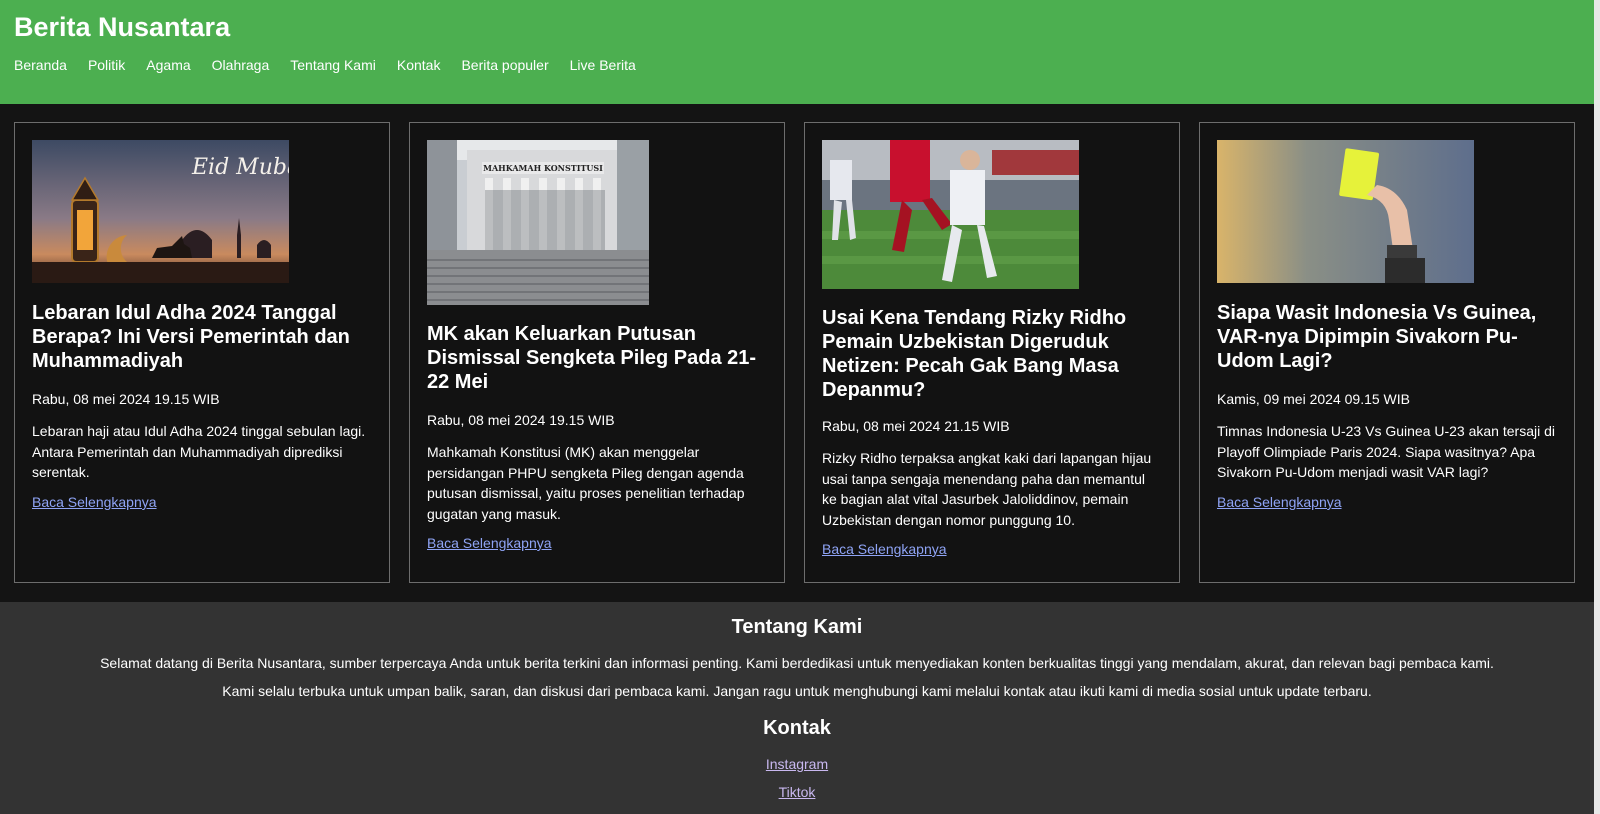 This screenshot has width=1600, height=814. Describe the element at coordinates (160, 211) in the screenshot. I see `article-image-eid: Eid Mubarak` at that location.